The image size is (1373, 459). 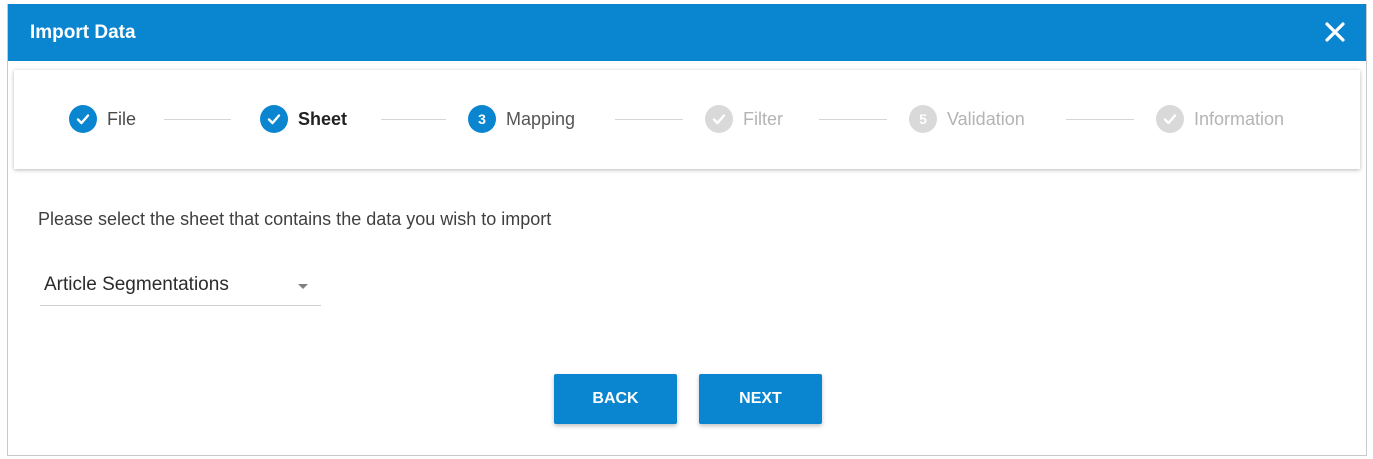 I want to click on sheet-select: Article Segmentations, so click(x=180, y=288).